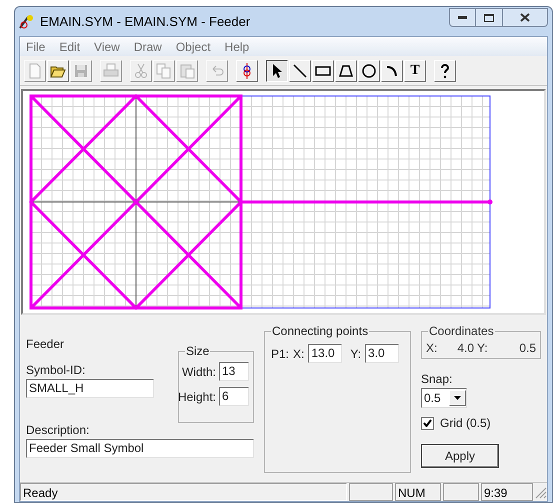 This screenshot has height=503, width=553. Describe the element at coordinates (437, 379) in the screenshot. I see `field-label: Snap:` at that location.